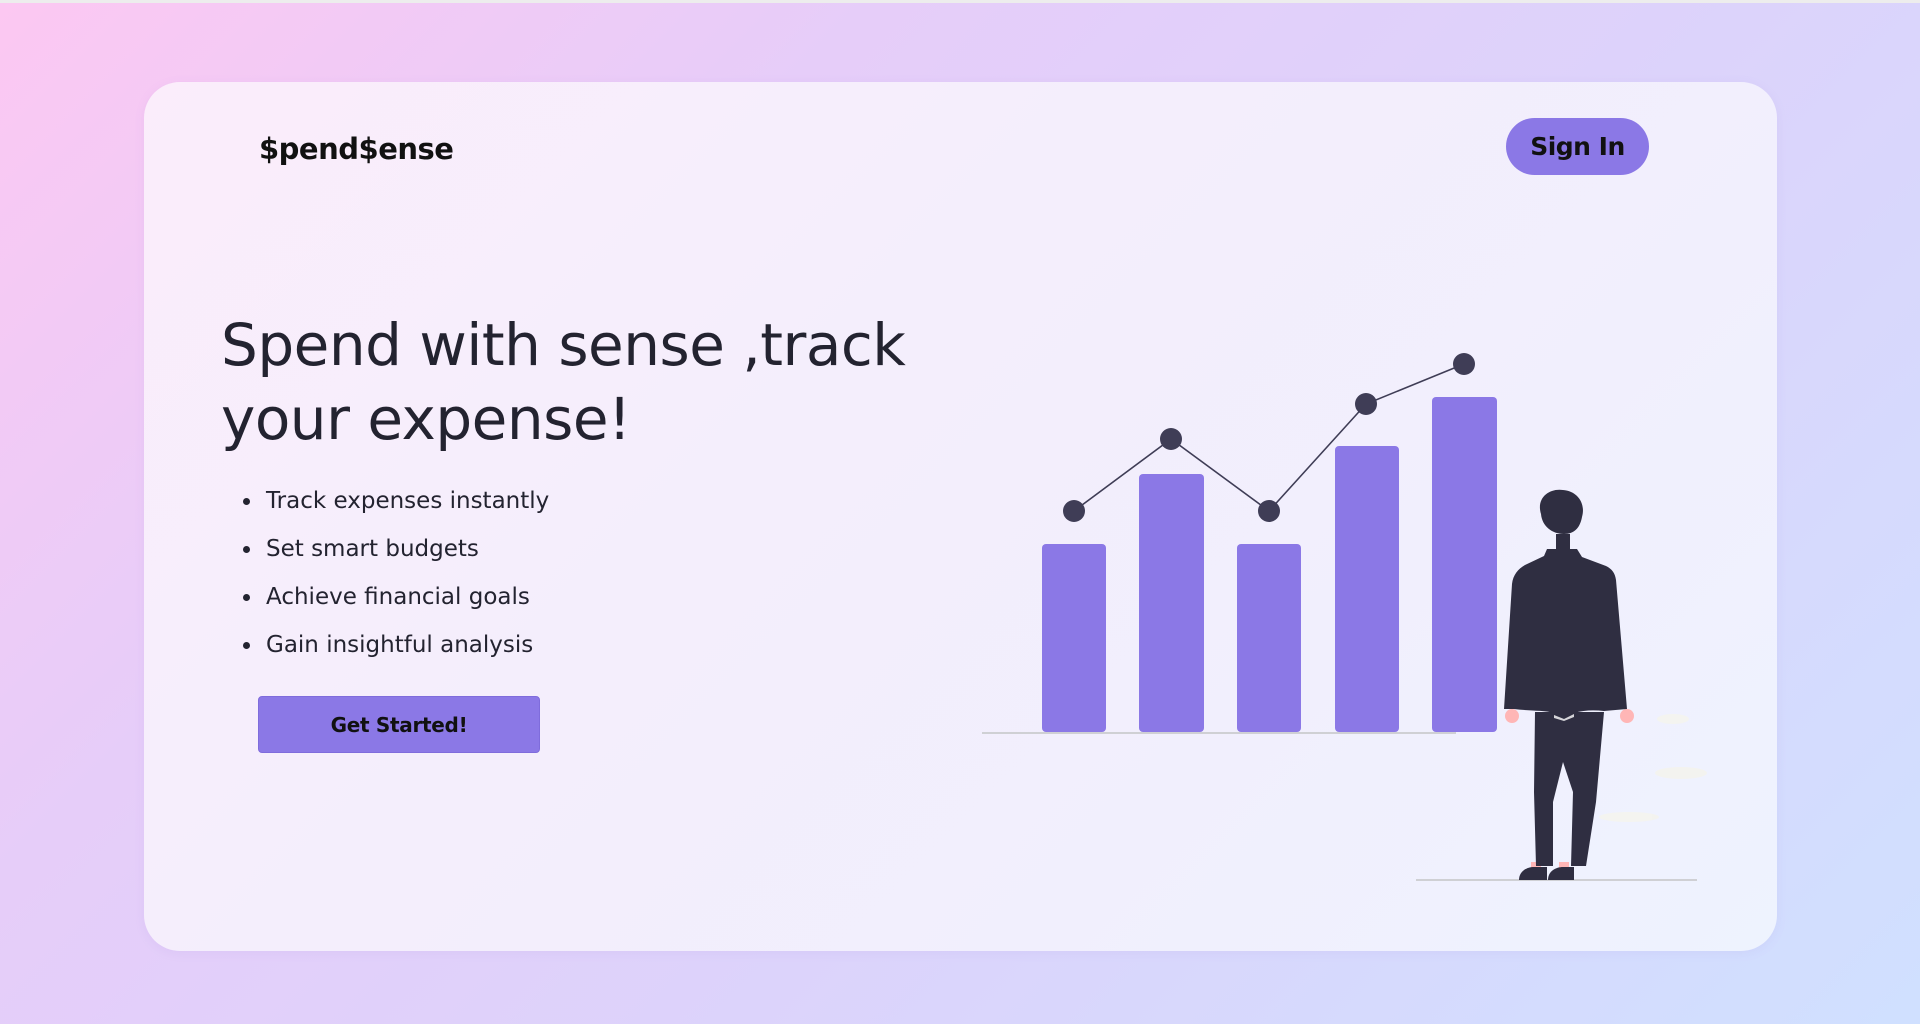 The height and width of the screenshot is (1024, 1920). Describe the element at coordinates (395, 549) in the screenshot. I see `feature-item: Set smart budgets` at that location.